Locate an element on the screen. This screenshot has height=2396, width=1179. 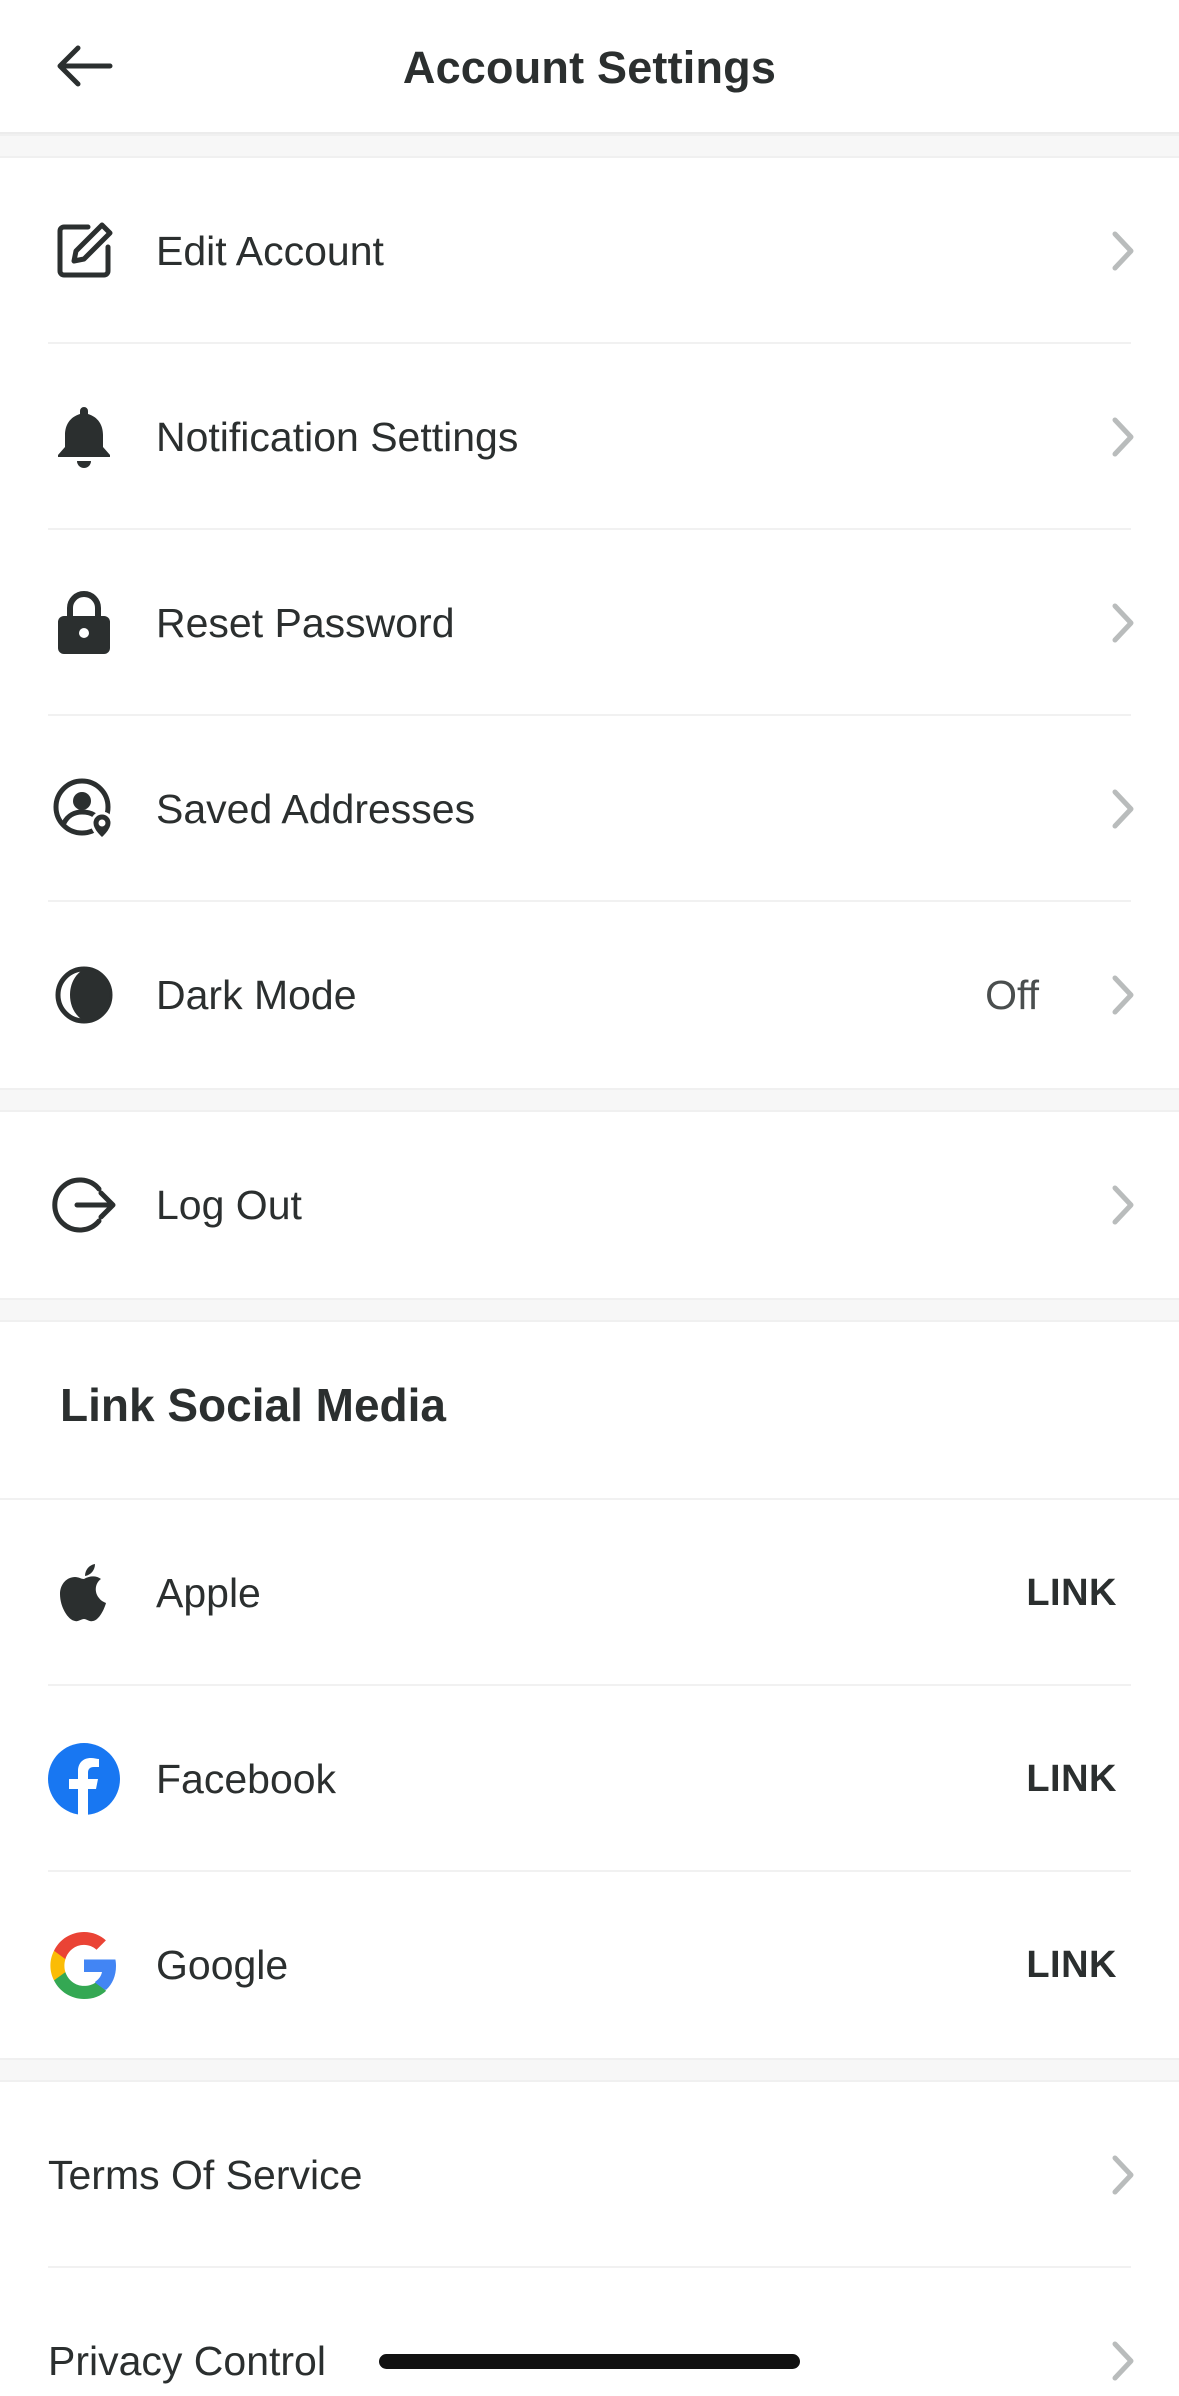
terms-of-service-label: Terms Of Service is located at coordinates (205, 2175).